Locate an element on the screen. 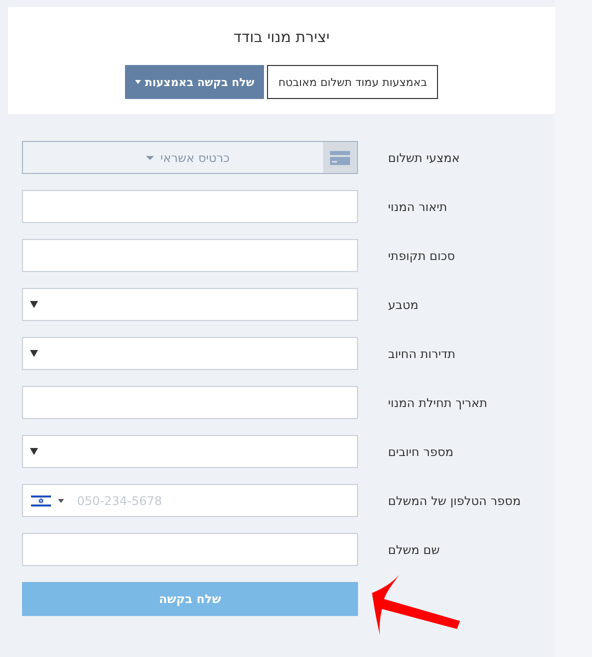 This screenshot has height=657, width=592. field-label: אמצעי תשלום is located at coordinates (424, 157).